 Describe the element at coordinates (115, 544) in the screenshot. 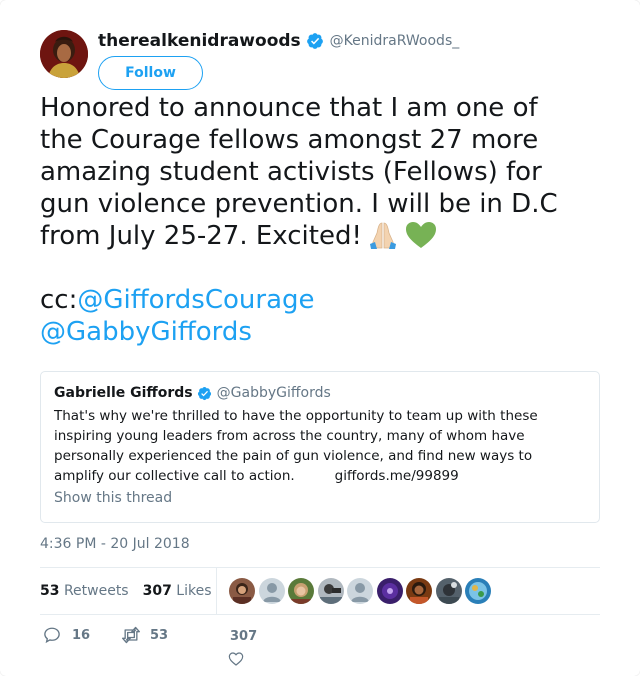

I see `tweet-timestamp: 4:36 PM - 20 Jul 2018` at that location.